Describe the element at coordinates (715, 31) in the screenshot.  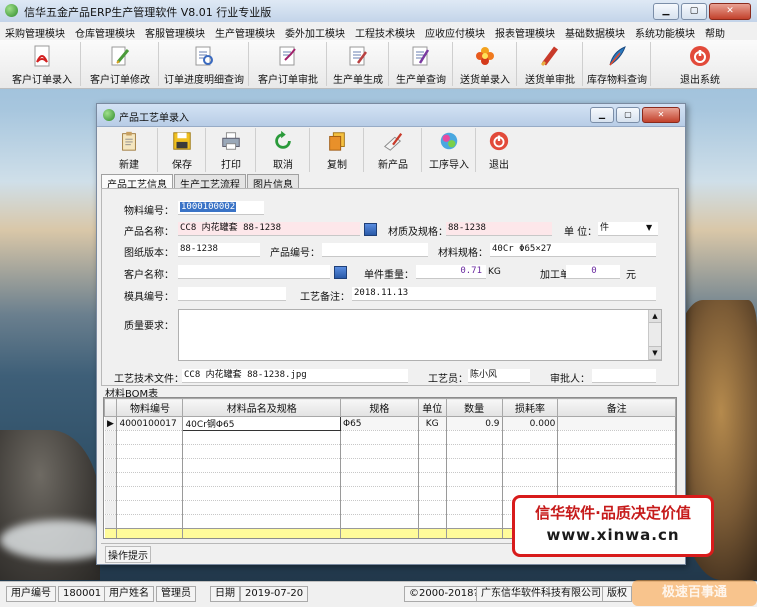
I see `menu-help: 帮助` at that location.